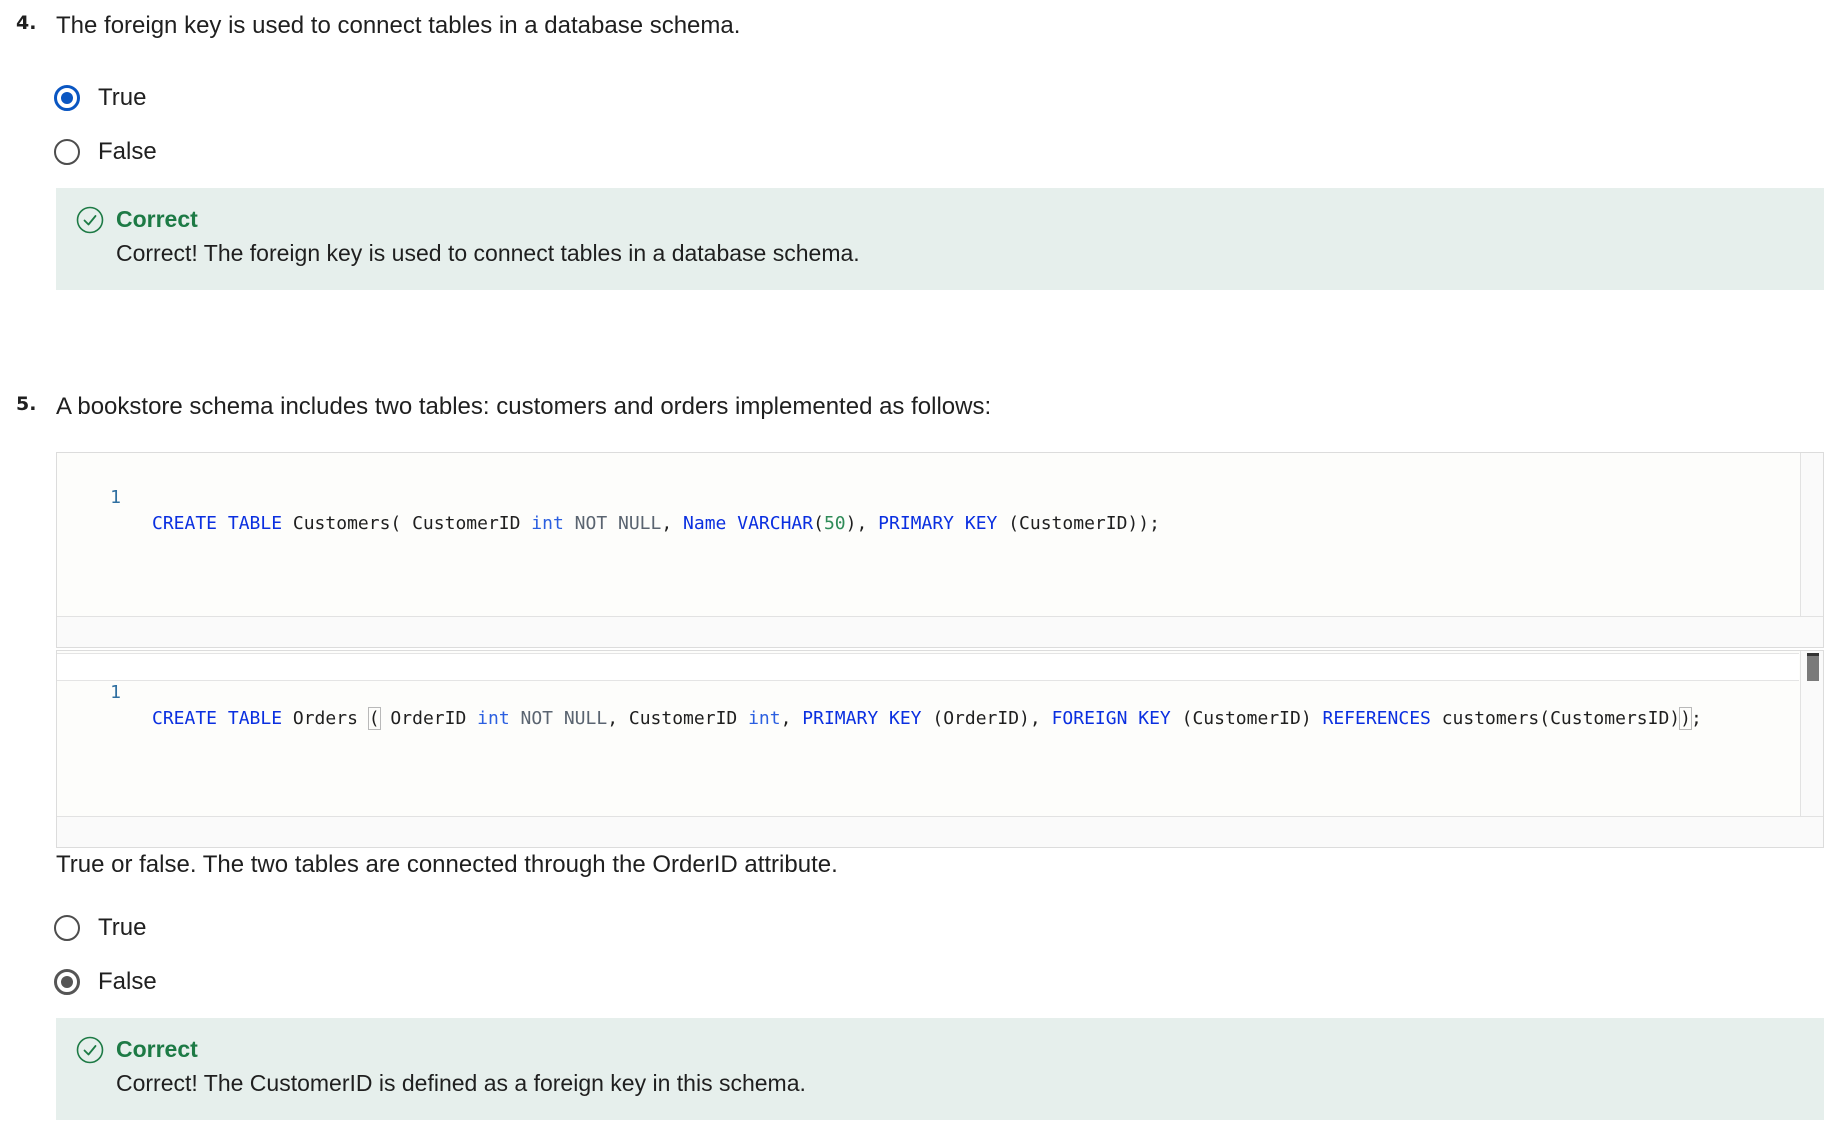 Image resolution: width=1840 pixels, height=1122 pixels. Describe the element at coordinates (775, 523) in the screenshot. I see `code-token: VARCHAR` at that location.